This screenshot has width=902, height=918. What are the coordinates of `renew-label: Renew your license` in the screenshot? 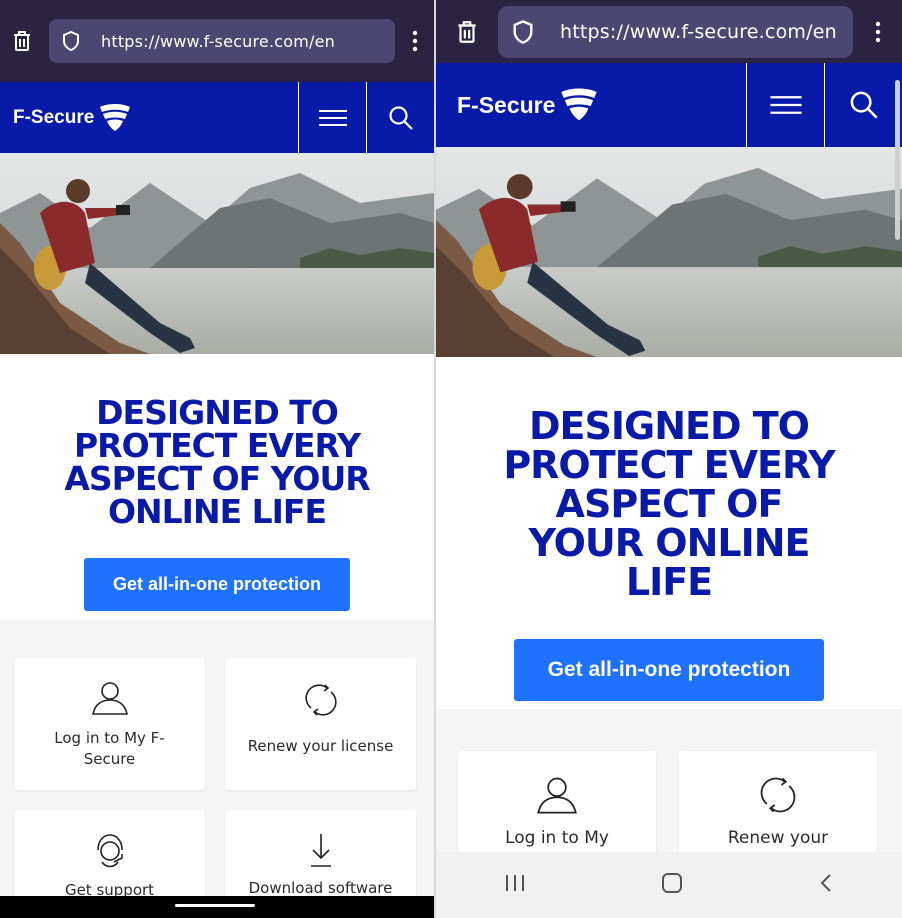 It's located at (320, 746).